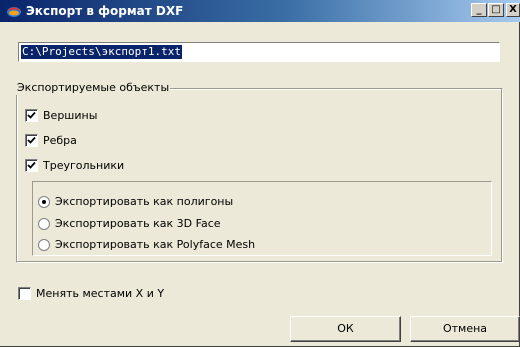  Describe the element at coordinates (100, 294) in the screenshot. I see `swap-xy-label: Менять местами X и Y` at that location.